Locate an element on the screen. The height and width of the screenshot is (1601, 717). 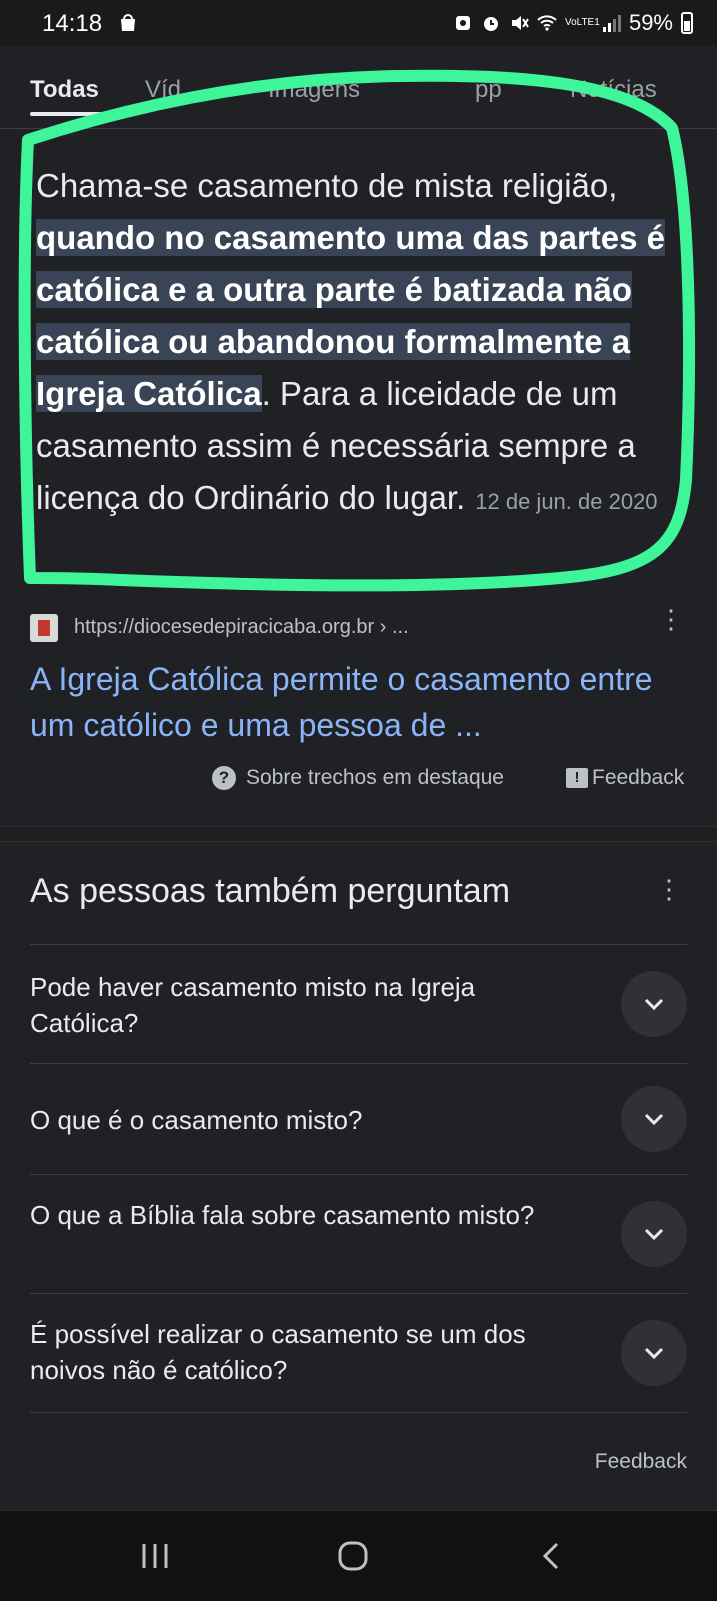
feedback-icon: ! is located at coordinates (577, 778).